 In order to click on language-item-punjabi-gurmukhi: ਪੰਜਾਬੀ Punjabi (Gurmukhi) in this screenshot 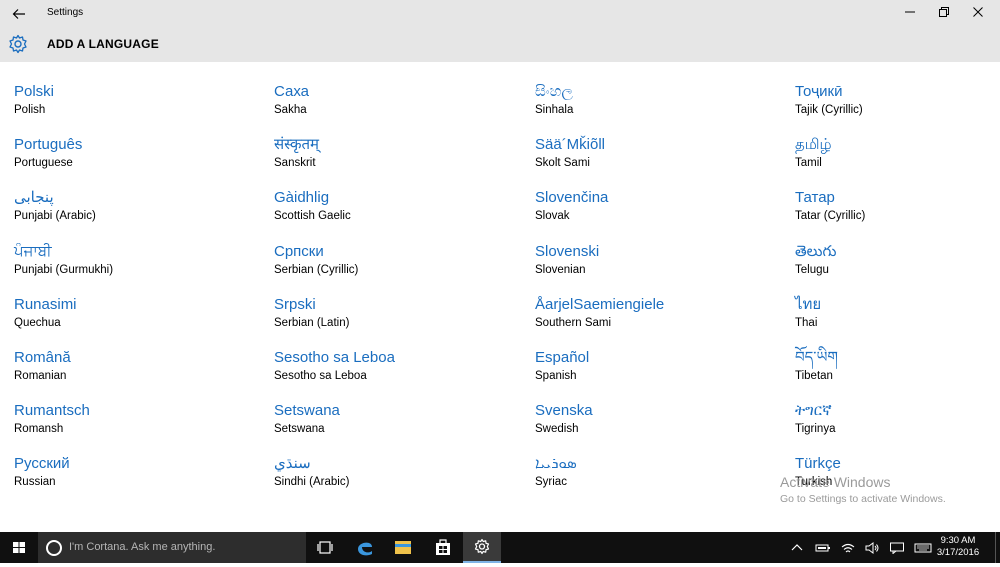, I will do `click(139, 268)`.